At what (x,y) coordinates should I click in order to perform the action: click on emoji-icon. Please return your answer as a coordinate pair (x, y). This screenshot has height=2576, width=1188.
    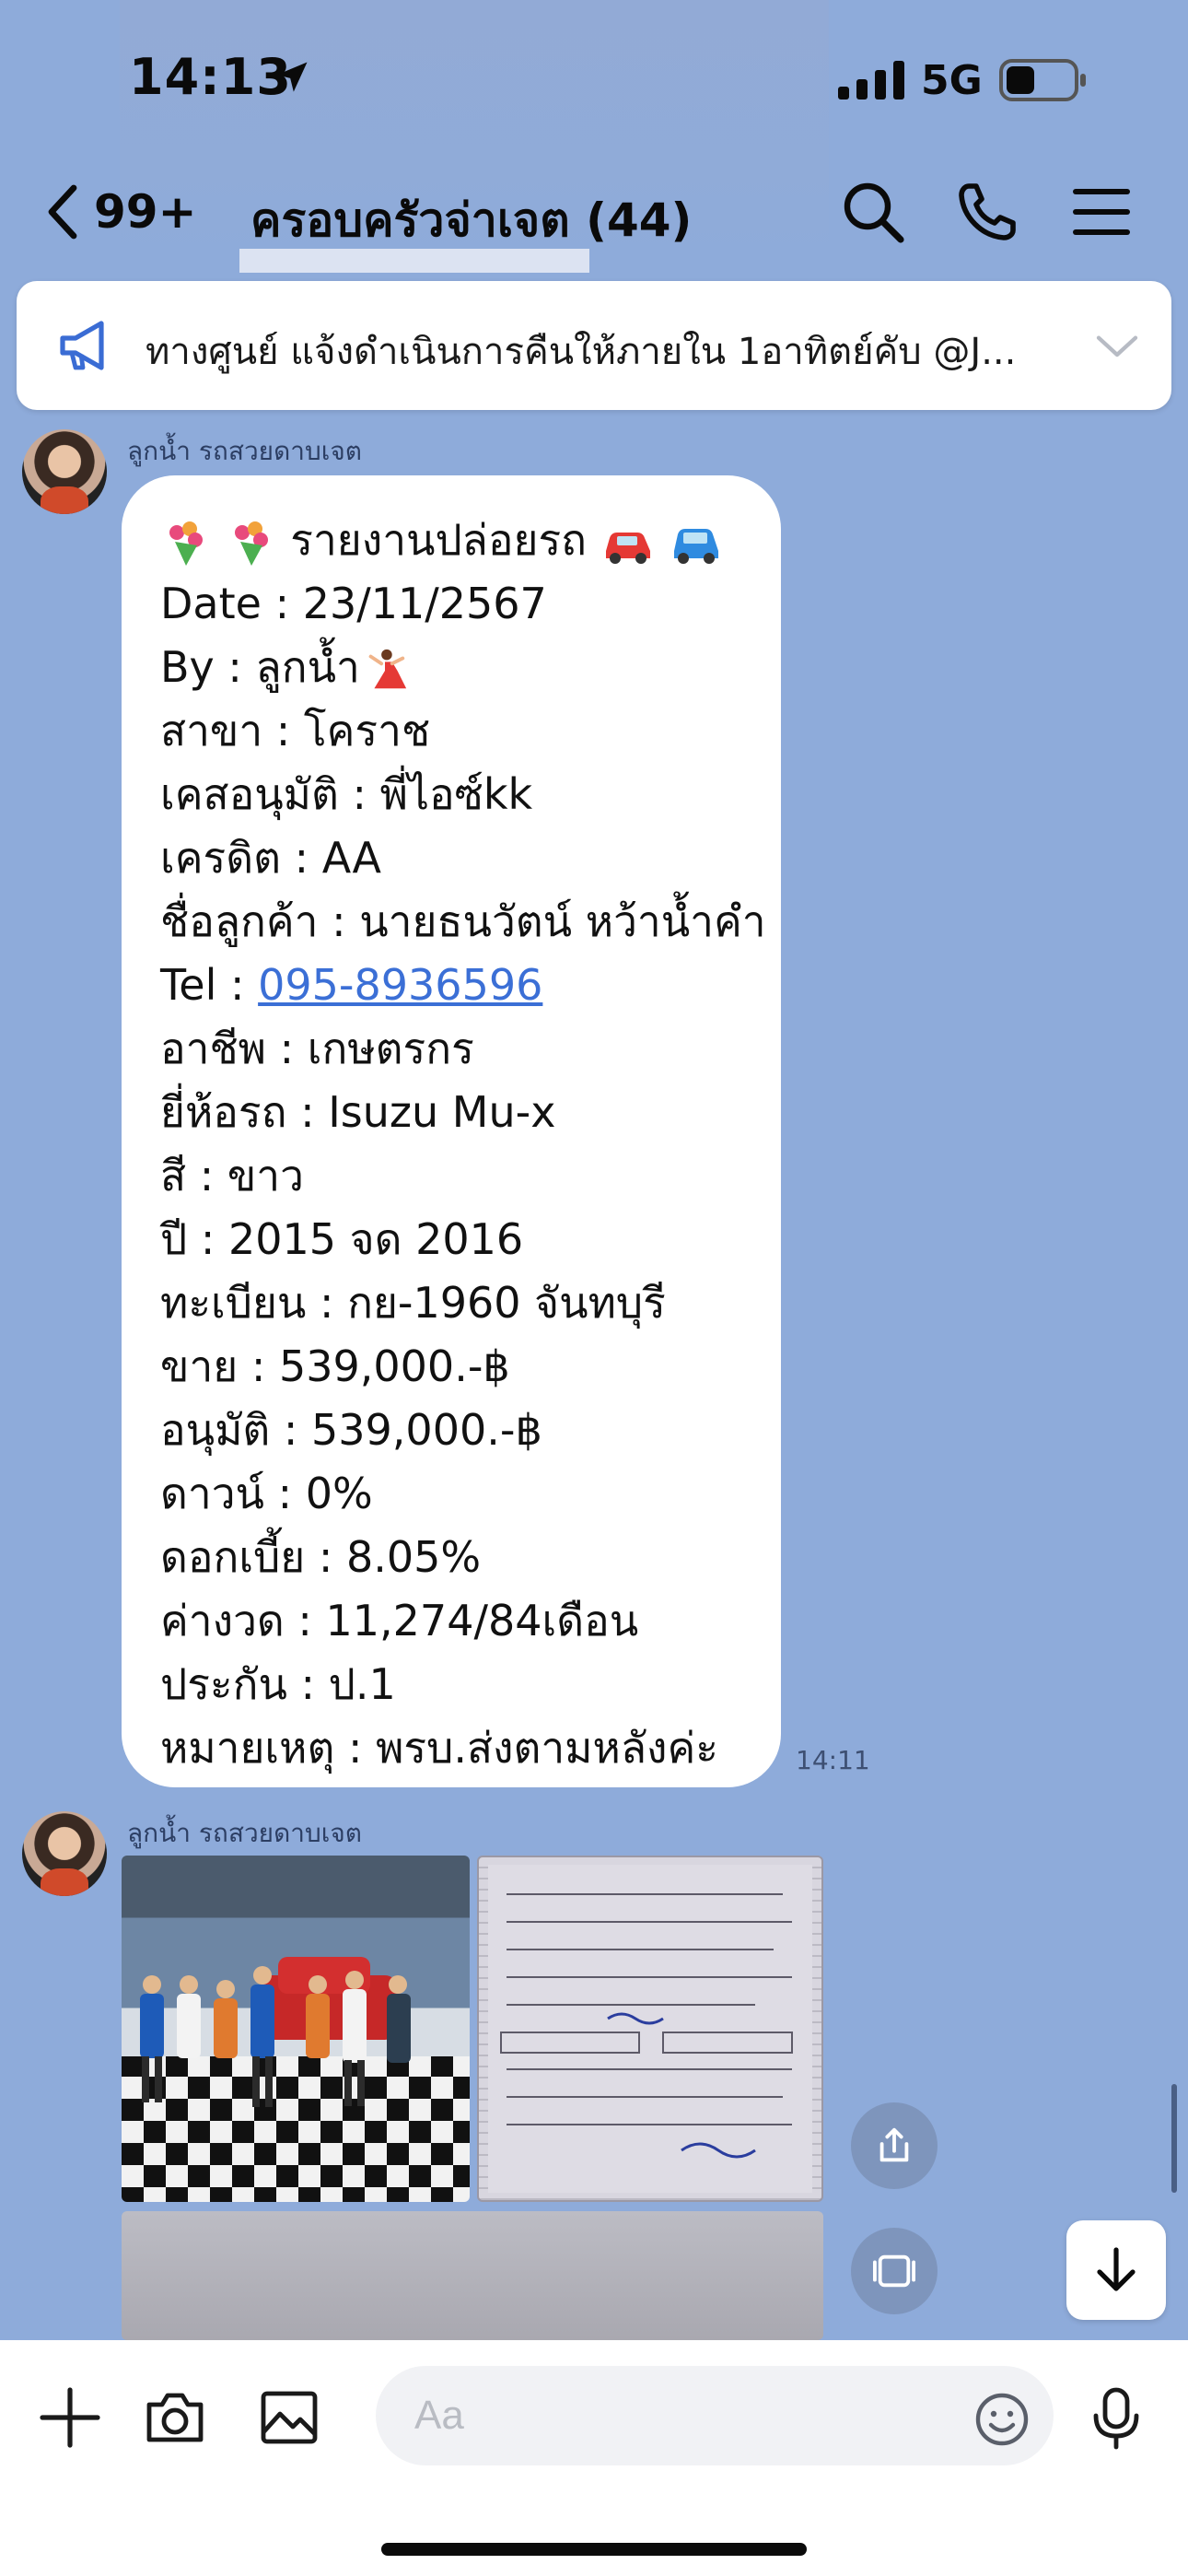
    Looking at the image, I should click on (1002, 2419).